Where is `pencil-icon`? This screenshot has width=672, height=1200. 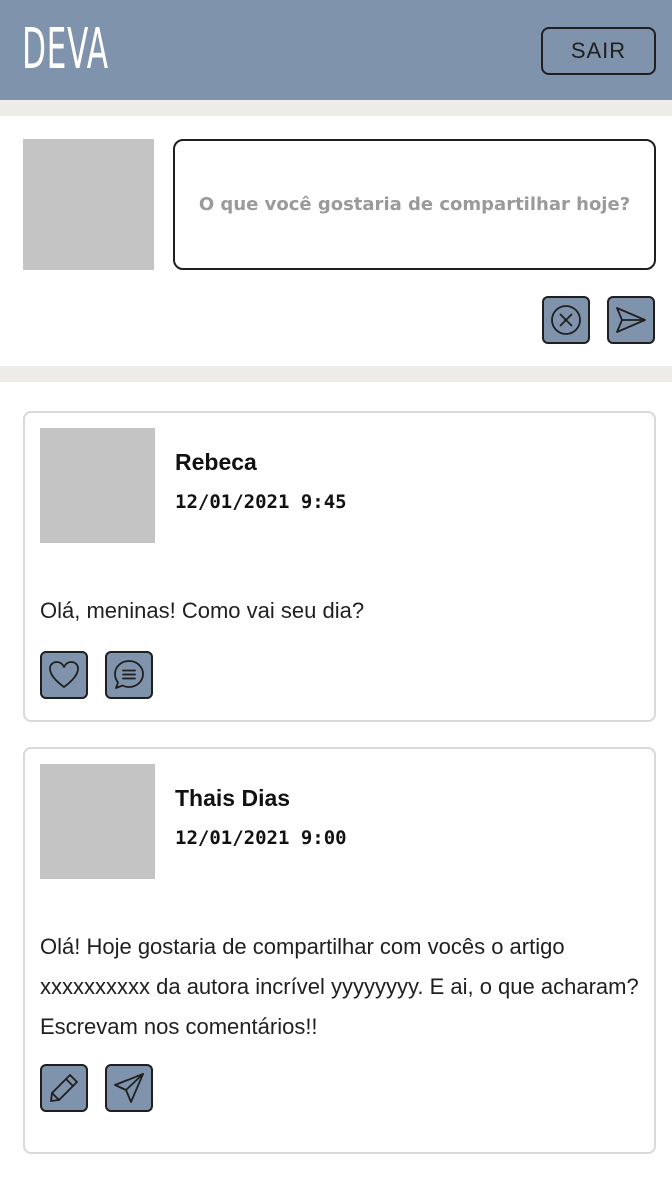
pencil-icon is located at coordinates (64, 1088).